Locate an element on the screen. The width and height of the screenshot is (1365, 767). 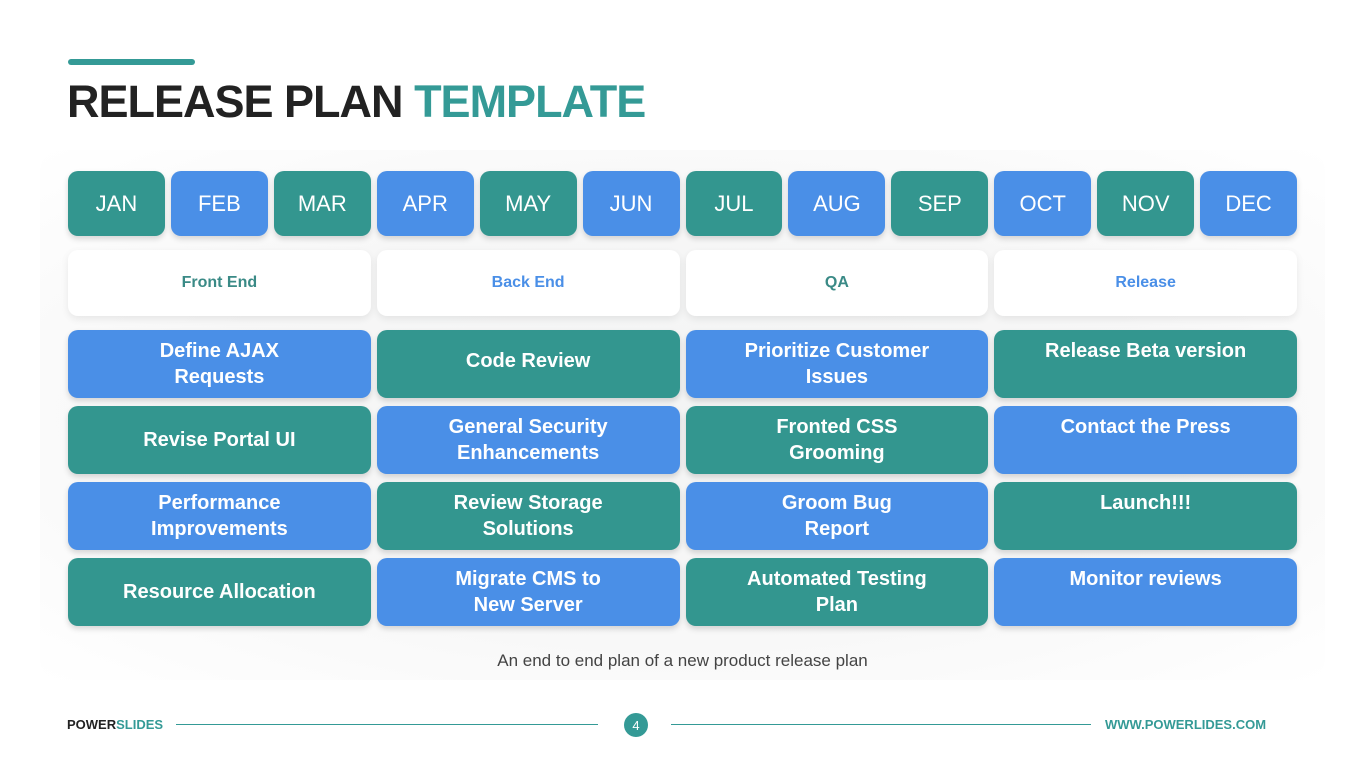
footer-brand-logo: POWERSLIDES is located at coordinates (115, 724).